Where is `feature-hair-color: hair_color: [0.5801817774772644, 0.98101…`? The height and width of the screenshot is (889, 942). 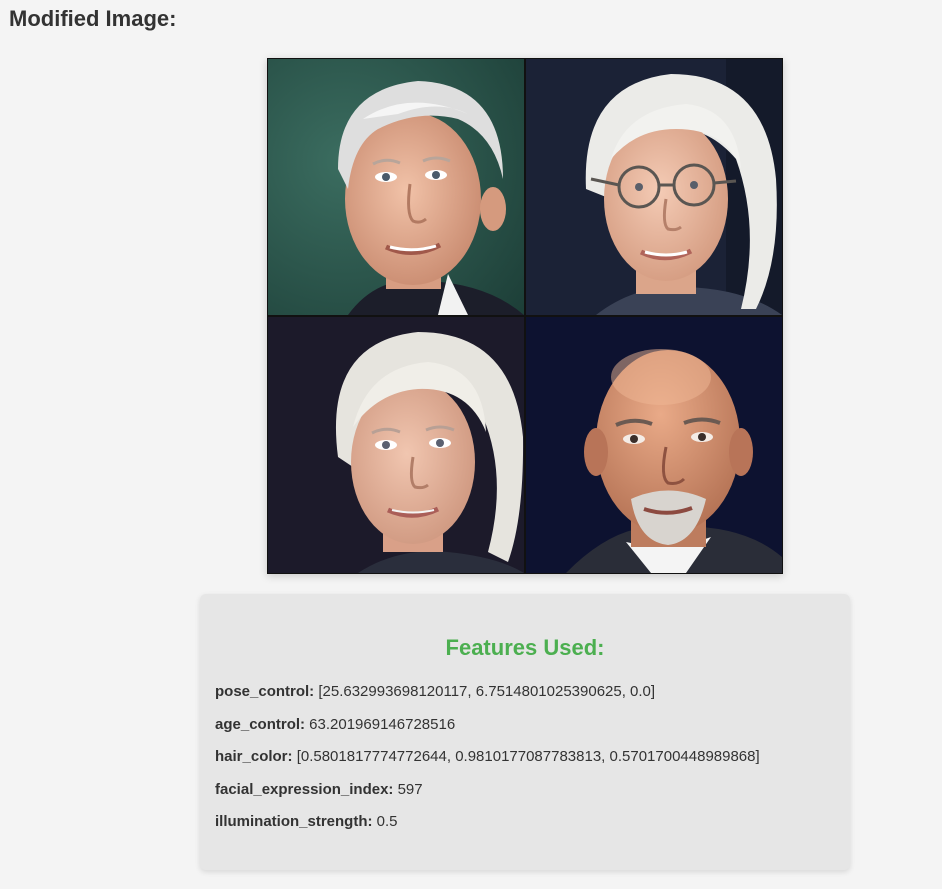 feature-hair-color: hair_color: [0.5801817774772644, 0.98101… is located at coordinates (525, 757).